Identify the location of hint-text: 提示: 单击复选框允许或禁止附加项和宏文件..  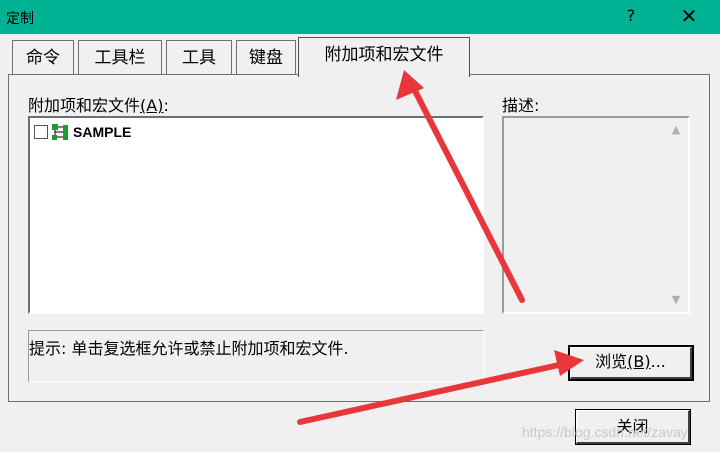
(189, 348).